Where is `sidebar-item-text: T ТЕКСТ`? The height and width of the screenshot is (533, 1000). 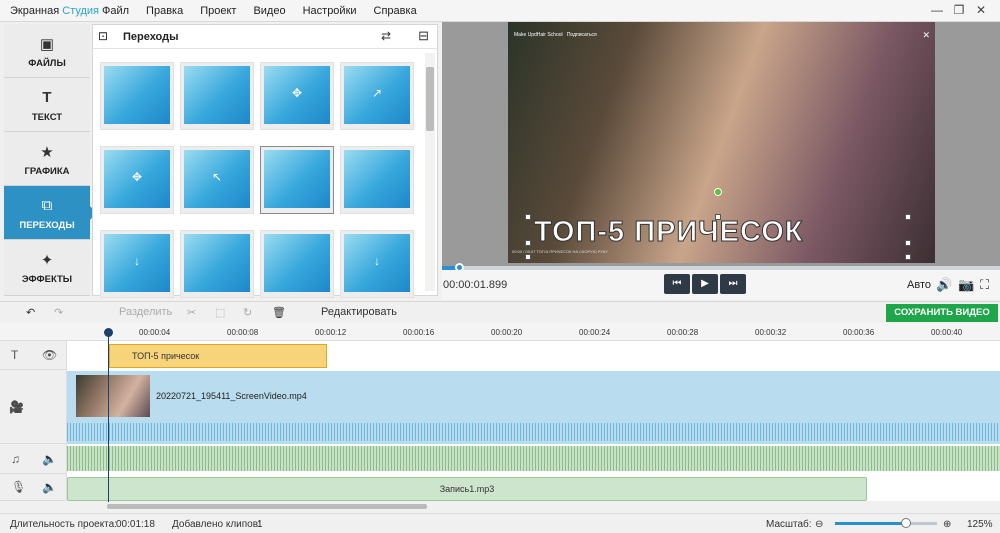
sidebar-item-text: T ТЕКСТ is located at coordinates (47, 105).